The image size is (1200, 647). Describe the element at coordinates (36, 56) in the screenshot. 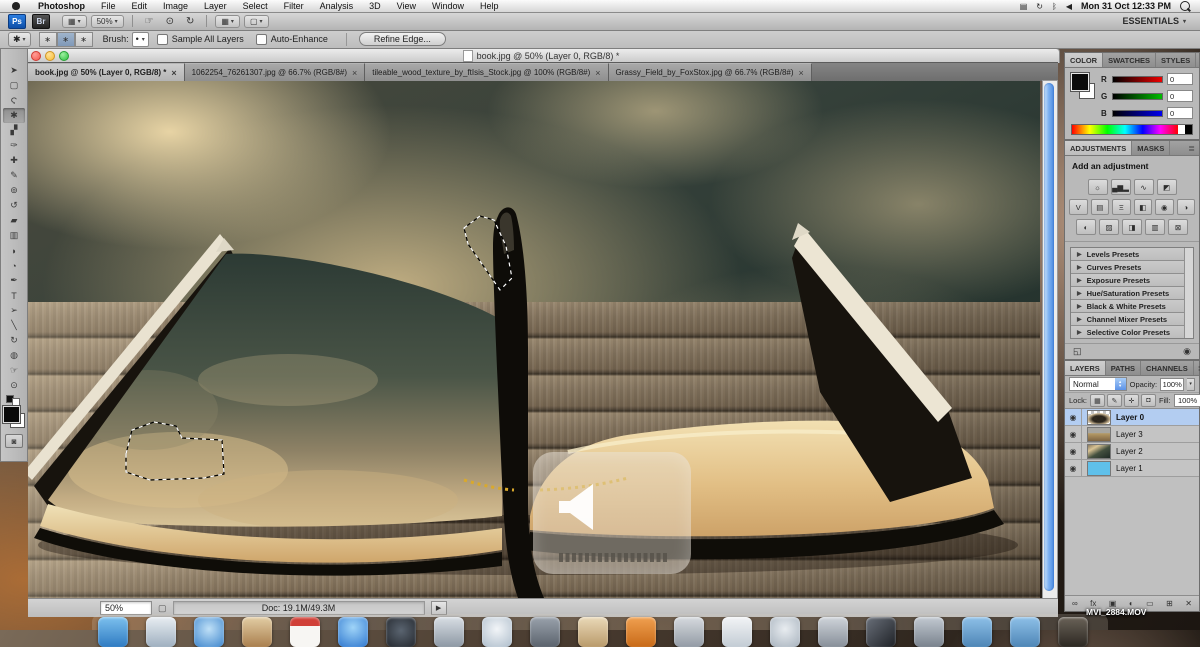

I see `close-window-button` at that location.